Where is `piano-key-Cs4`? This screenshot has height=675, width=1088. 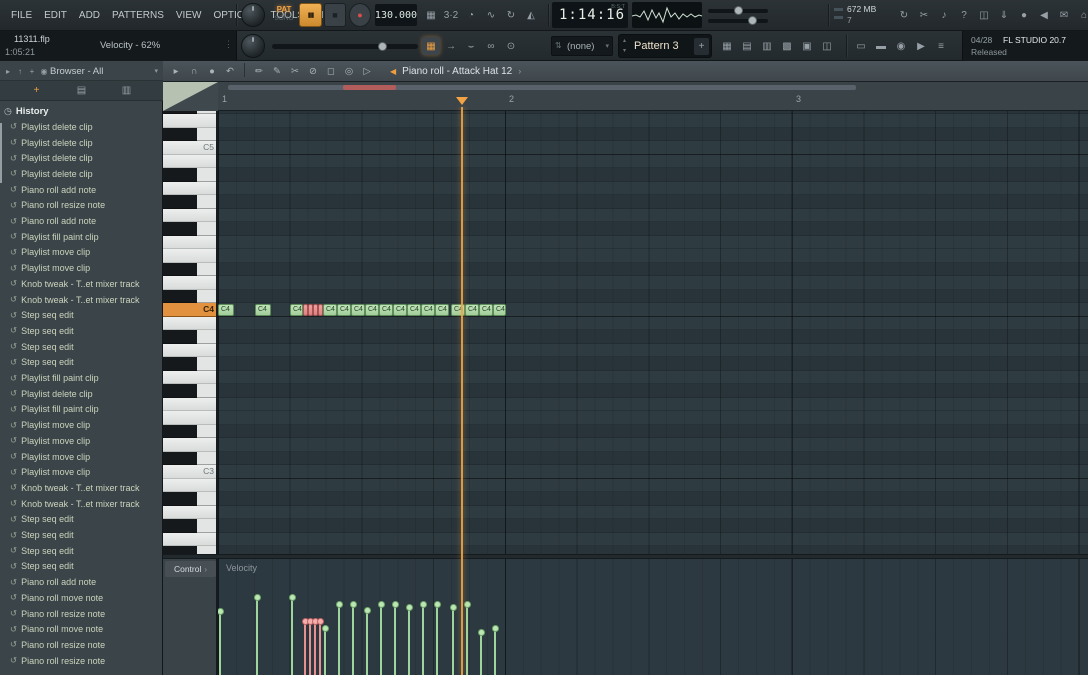 piano-key-Cs4 is located at coordinates (189, 296).